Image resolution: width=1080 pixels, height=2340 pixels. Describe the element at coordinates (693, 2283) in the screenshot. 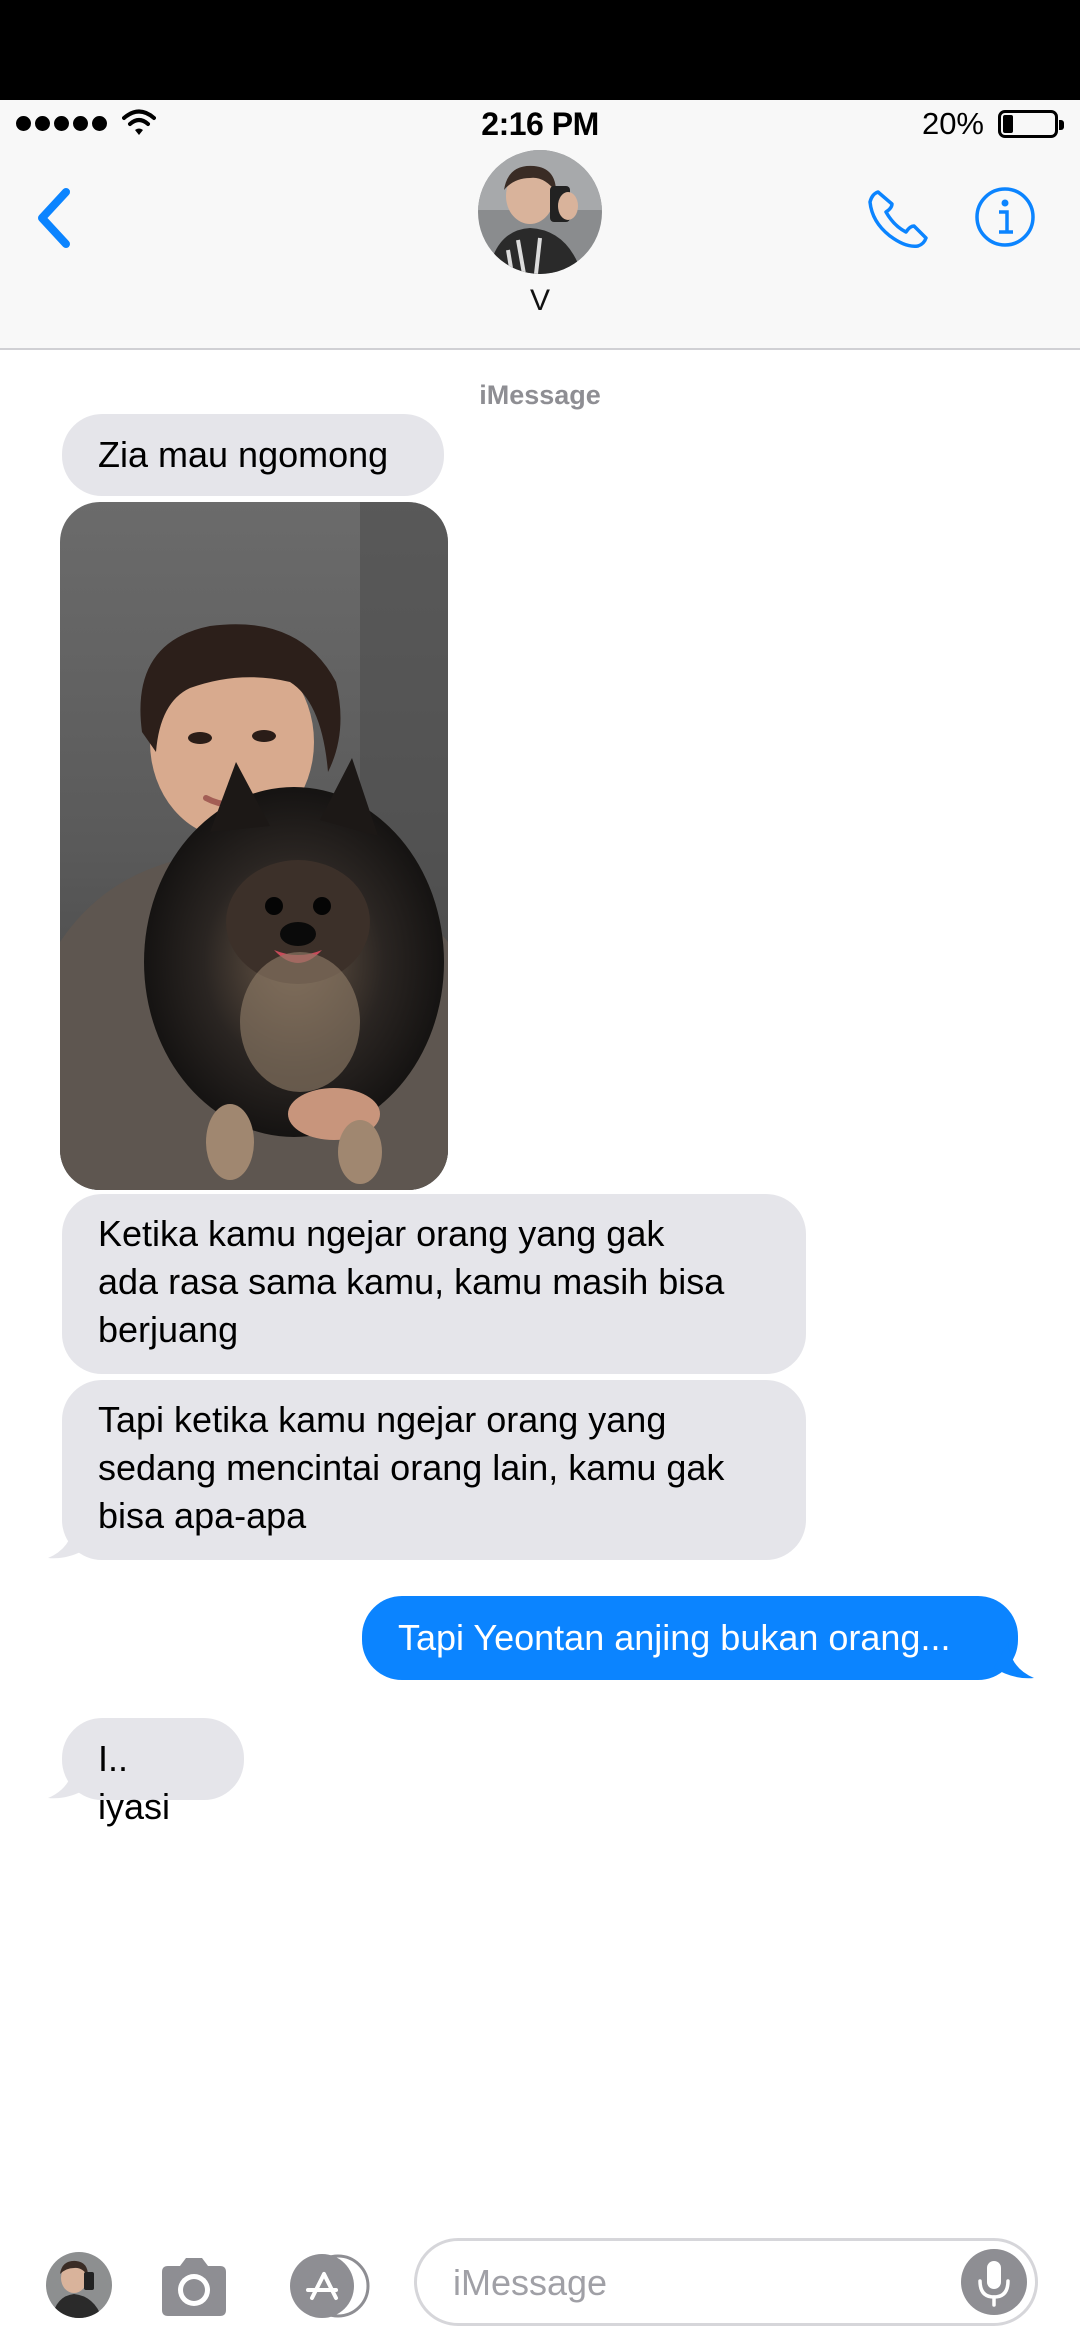

I see `message-input` at that location.